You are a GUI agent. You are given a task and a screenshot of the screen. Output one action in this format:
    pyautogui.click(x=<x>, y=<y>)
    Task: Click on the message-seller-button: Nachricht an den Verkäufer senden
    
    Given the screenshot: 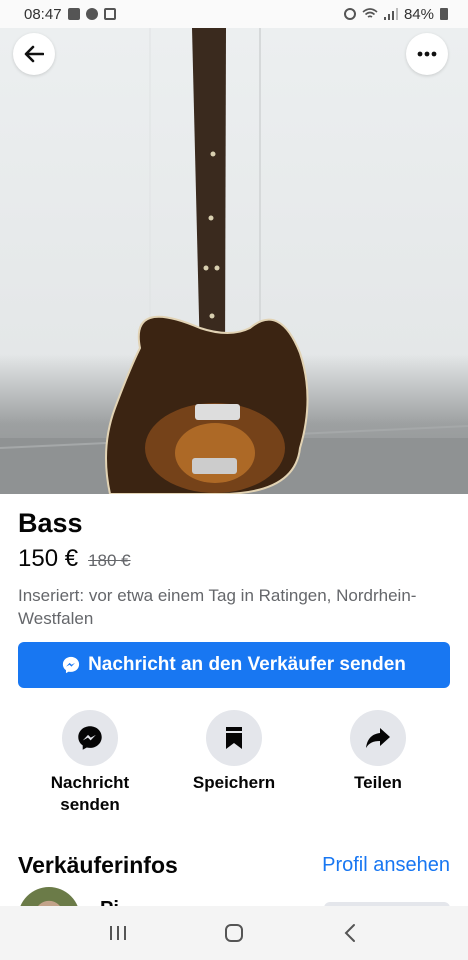 What is the action you would take?
    pyautogui.click(x=234, y=665)
    